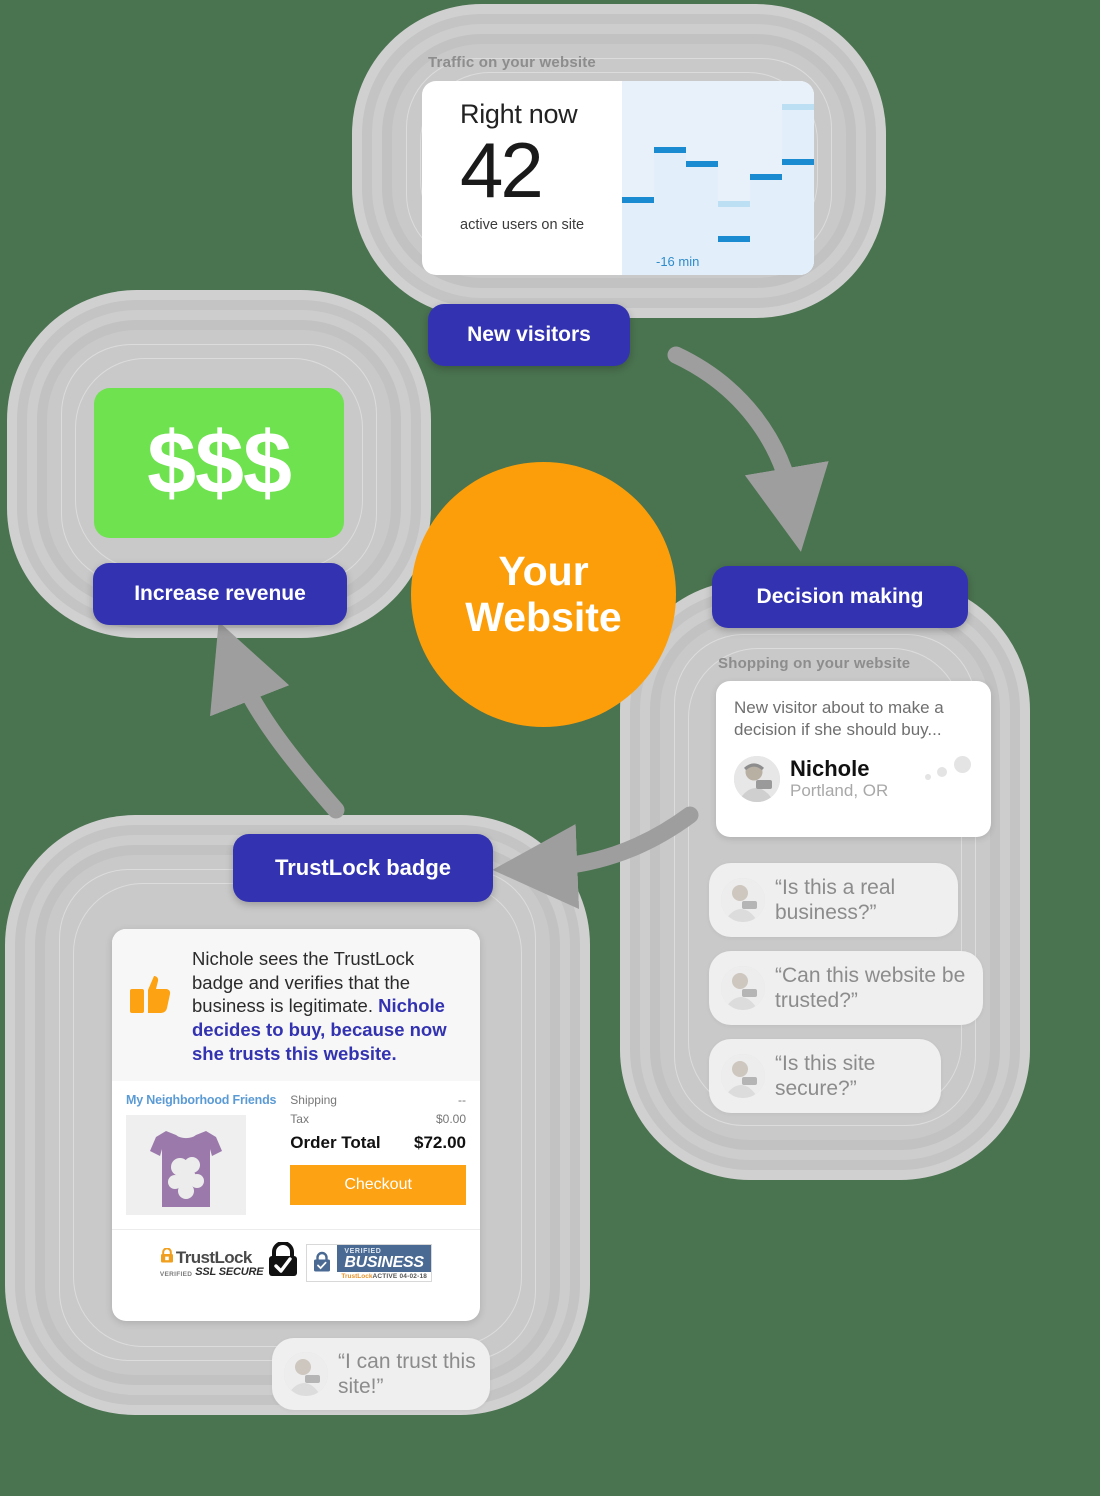 This screenshot has height=1496, width=1100. I want to click on question-text-2: “Can this website be trusted?”, so click(870, 987).